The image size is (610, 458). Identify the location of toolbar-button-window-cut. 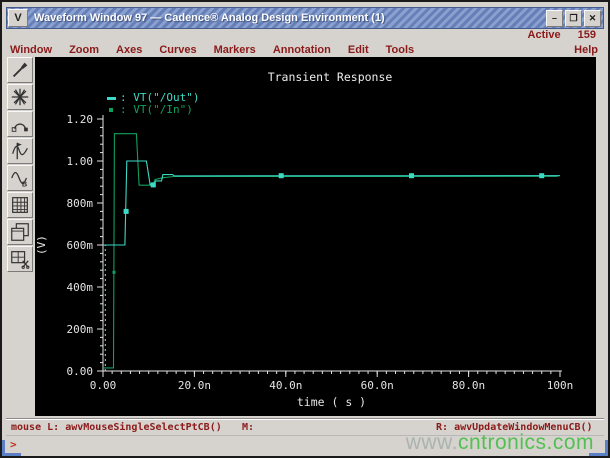
(20, 259).